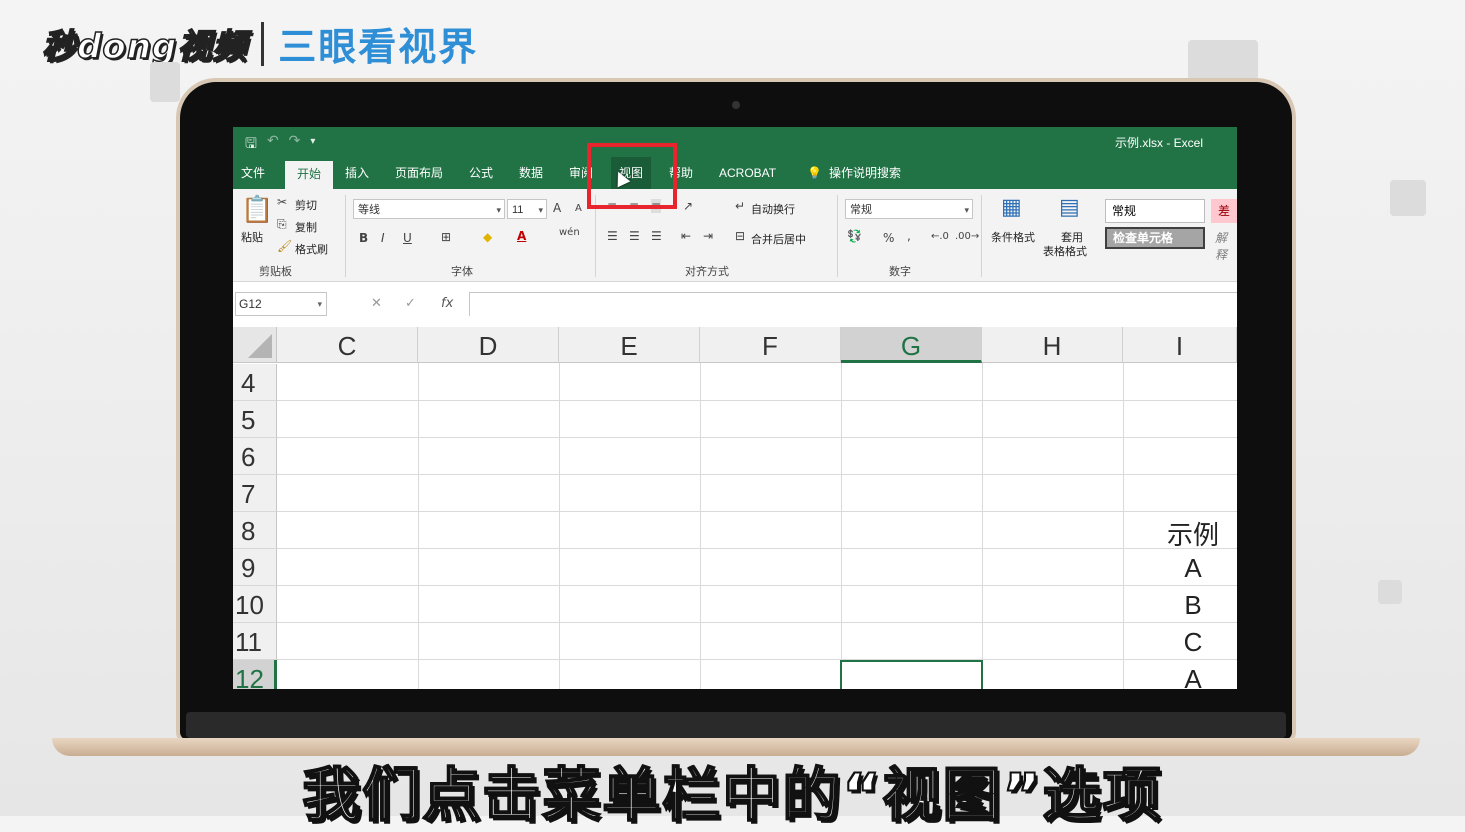 The image size is (1465, 832). I want to click on copy-icon: ⎘, so click(282, 224).